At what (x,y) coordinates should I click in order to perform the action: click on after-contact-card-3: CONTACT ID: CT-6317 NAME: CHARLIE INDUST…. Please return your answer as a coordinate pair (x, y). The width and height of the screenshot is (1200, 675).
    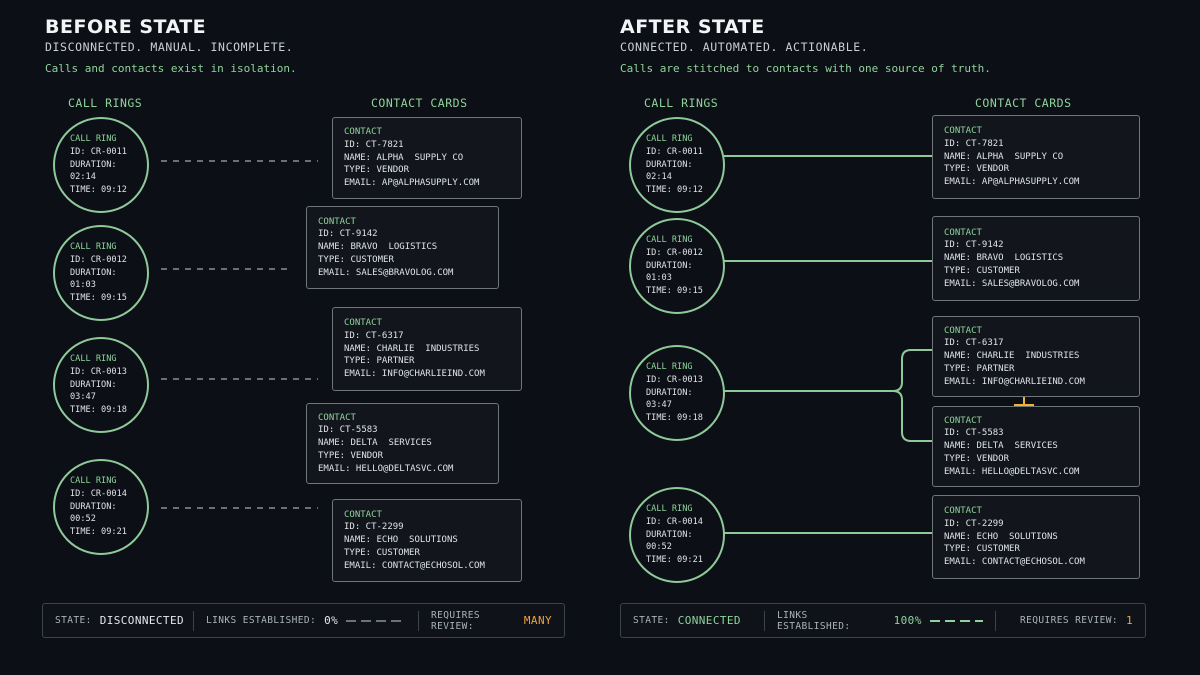
    Looking at the image, I should click on (1036, 356).